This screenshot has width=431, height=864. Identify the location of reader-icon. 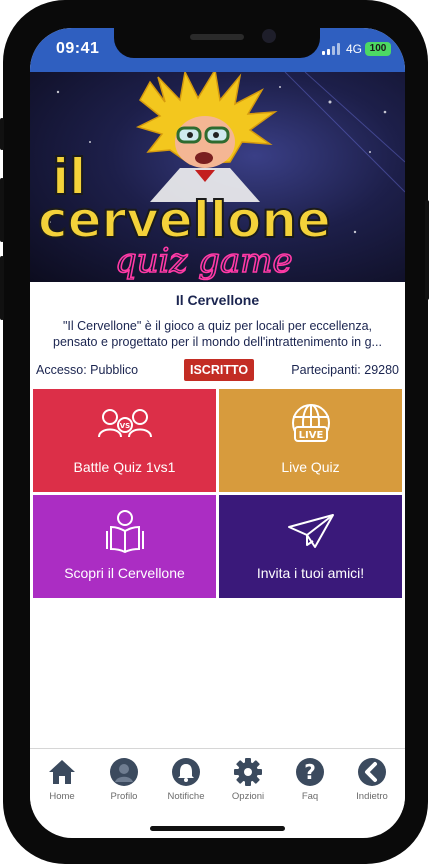
(124, 531).